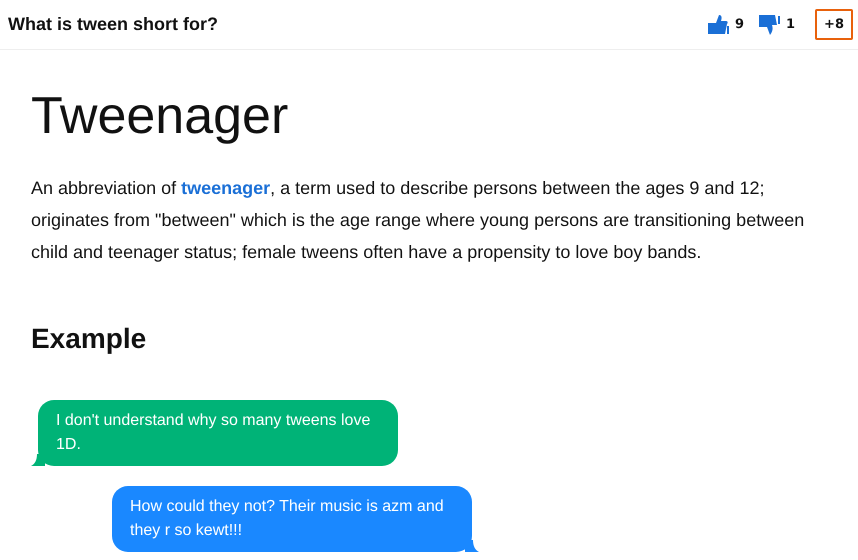 The width and height of the screenshot is (858, 560). I want to click on definition-text: An abbreviation of tweenager, a term used to describe persons between the ages 9 and 12; originates from "between" which is the age range where young persons are transitioning between child and teenager status; female tweens often have a propensity to love boy bands., so click(418, 220).